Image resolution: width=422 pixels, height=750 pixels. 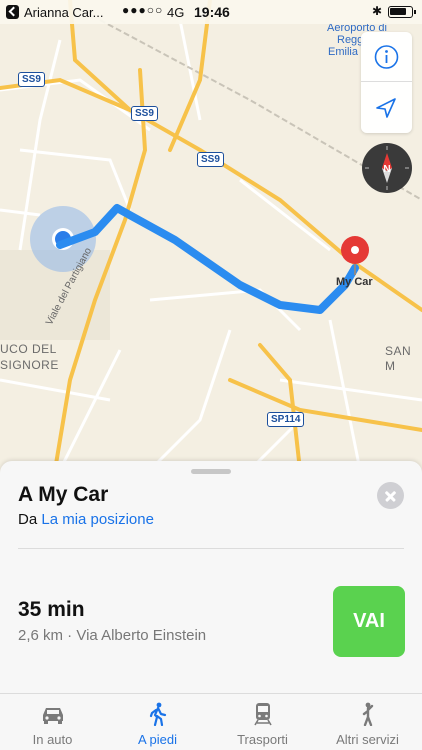 I want to click on back-to-app-icon, so click(x=12, y=12).